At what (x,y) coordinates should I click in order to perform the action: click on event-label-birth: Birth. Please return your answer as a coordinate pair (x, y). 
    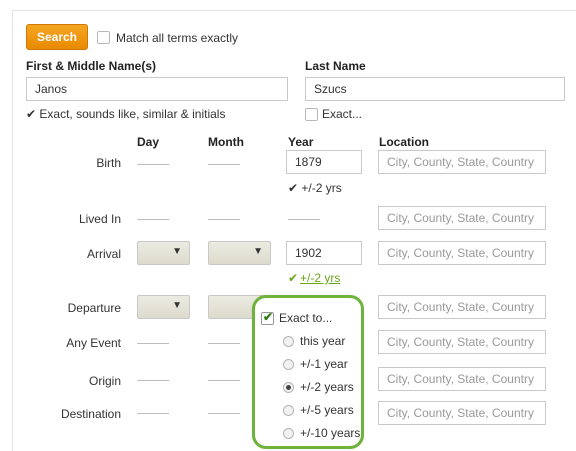
    Looking at the image, I should click on (108, 163).